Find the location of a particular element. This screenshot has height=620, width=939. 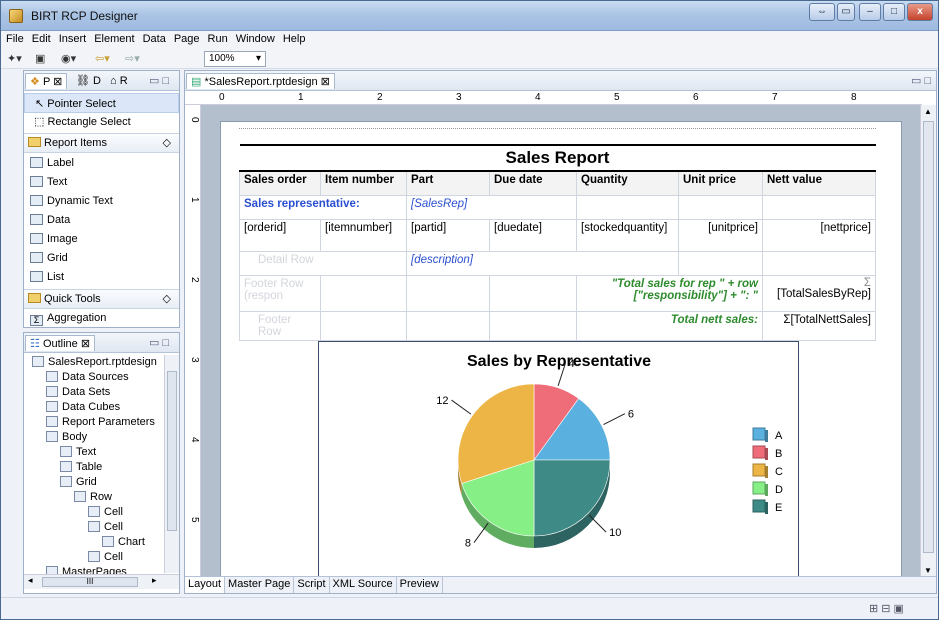

outline-hscrollbar: ◂ III ▸ is located at coordinates (101, 581).